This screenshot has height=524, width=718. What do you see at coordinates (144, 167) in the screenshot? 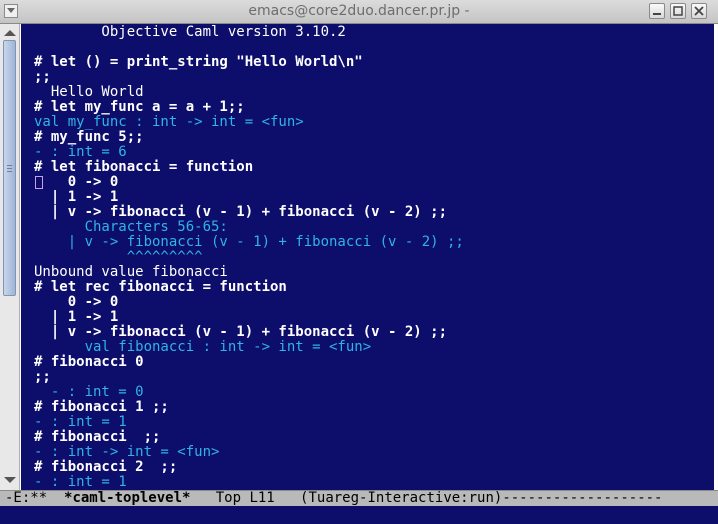
I see `buffer-line: # let fibonacci = function` at bounding box center [144, 167].